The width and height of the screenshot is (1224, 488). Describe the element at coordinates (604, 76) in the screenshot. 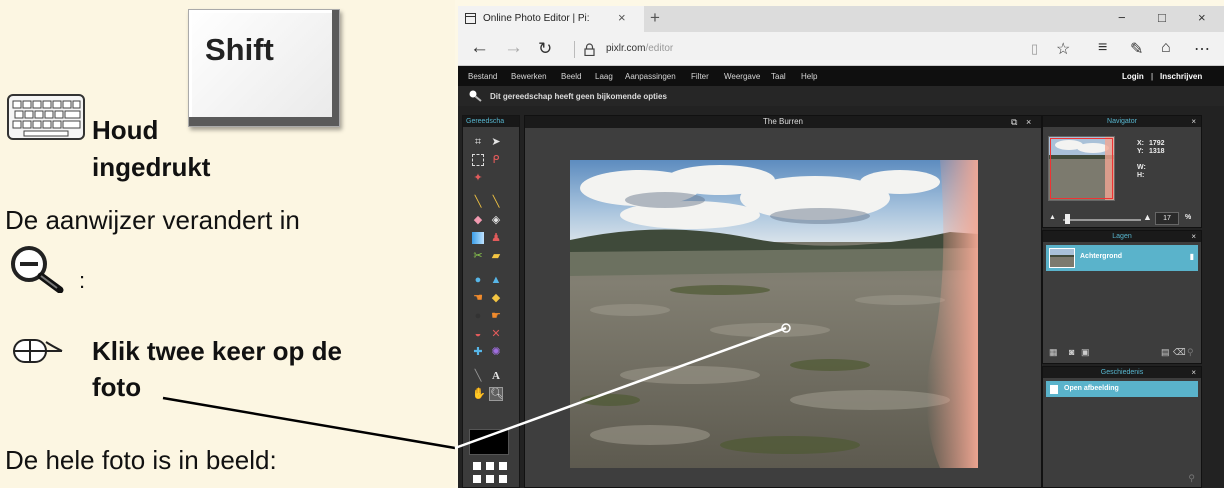

I see `menu-laag: Laag` at that location.